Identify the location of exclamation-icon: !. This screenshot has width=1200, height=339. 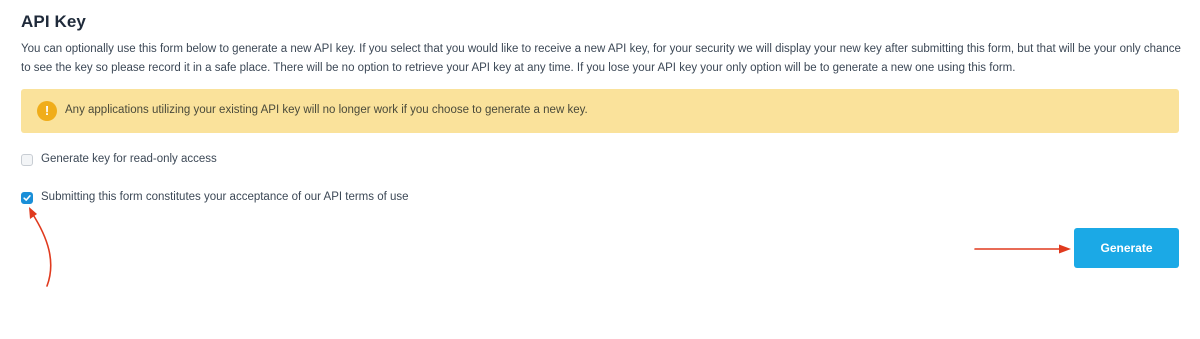
(47, 111).